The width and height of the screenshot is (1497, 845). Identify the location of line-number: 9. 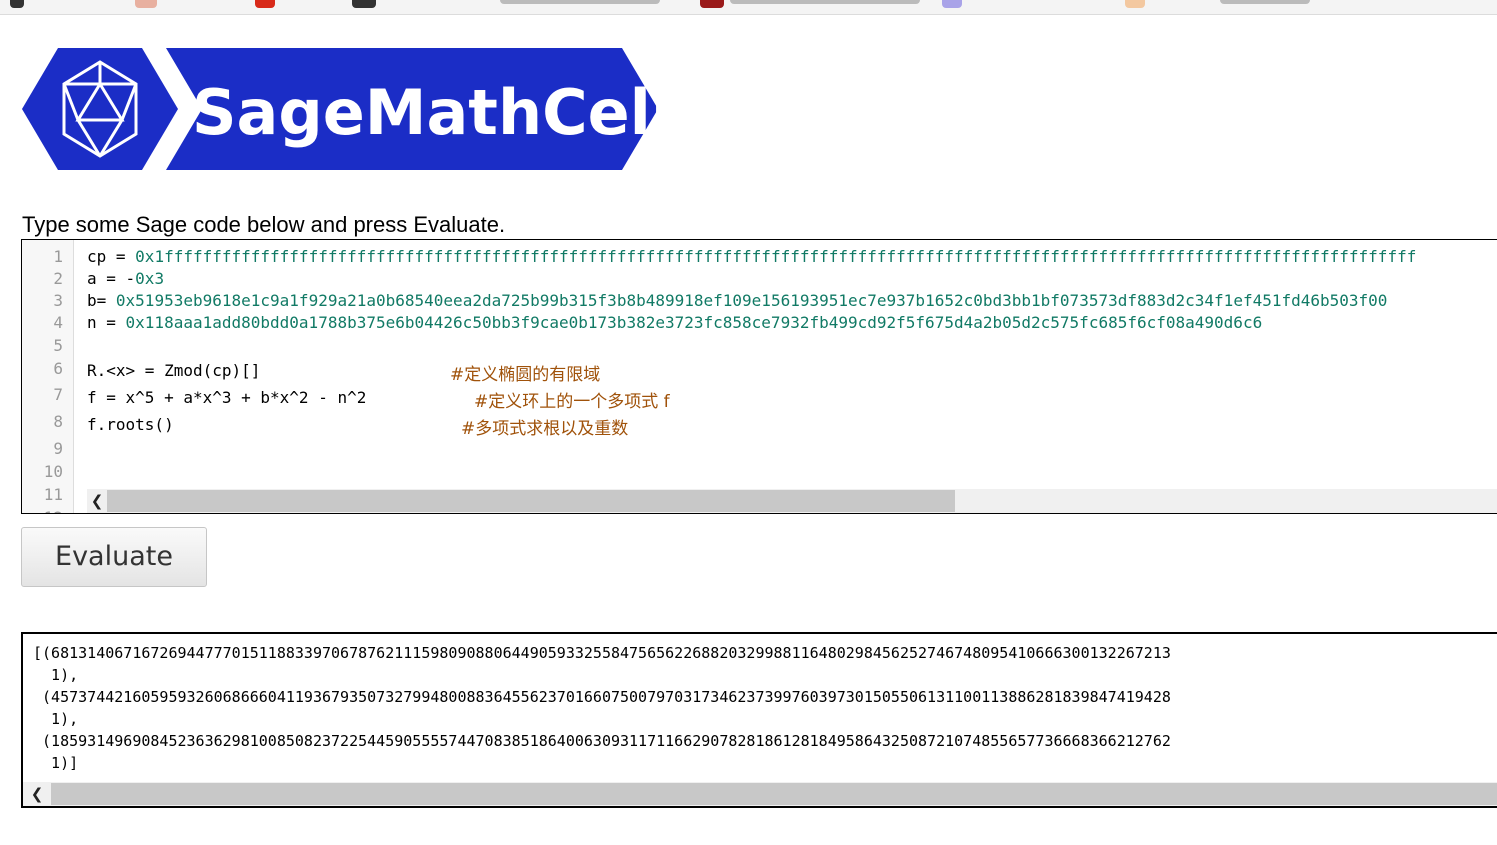
(58, 448).